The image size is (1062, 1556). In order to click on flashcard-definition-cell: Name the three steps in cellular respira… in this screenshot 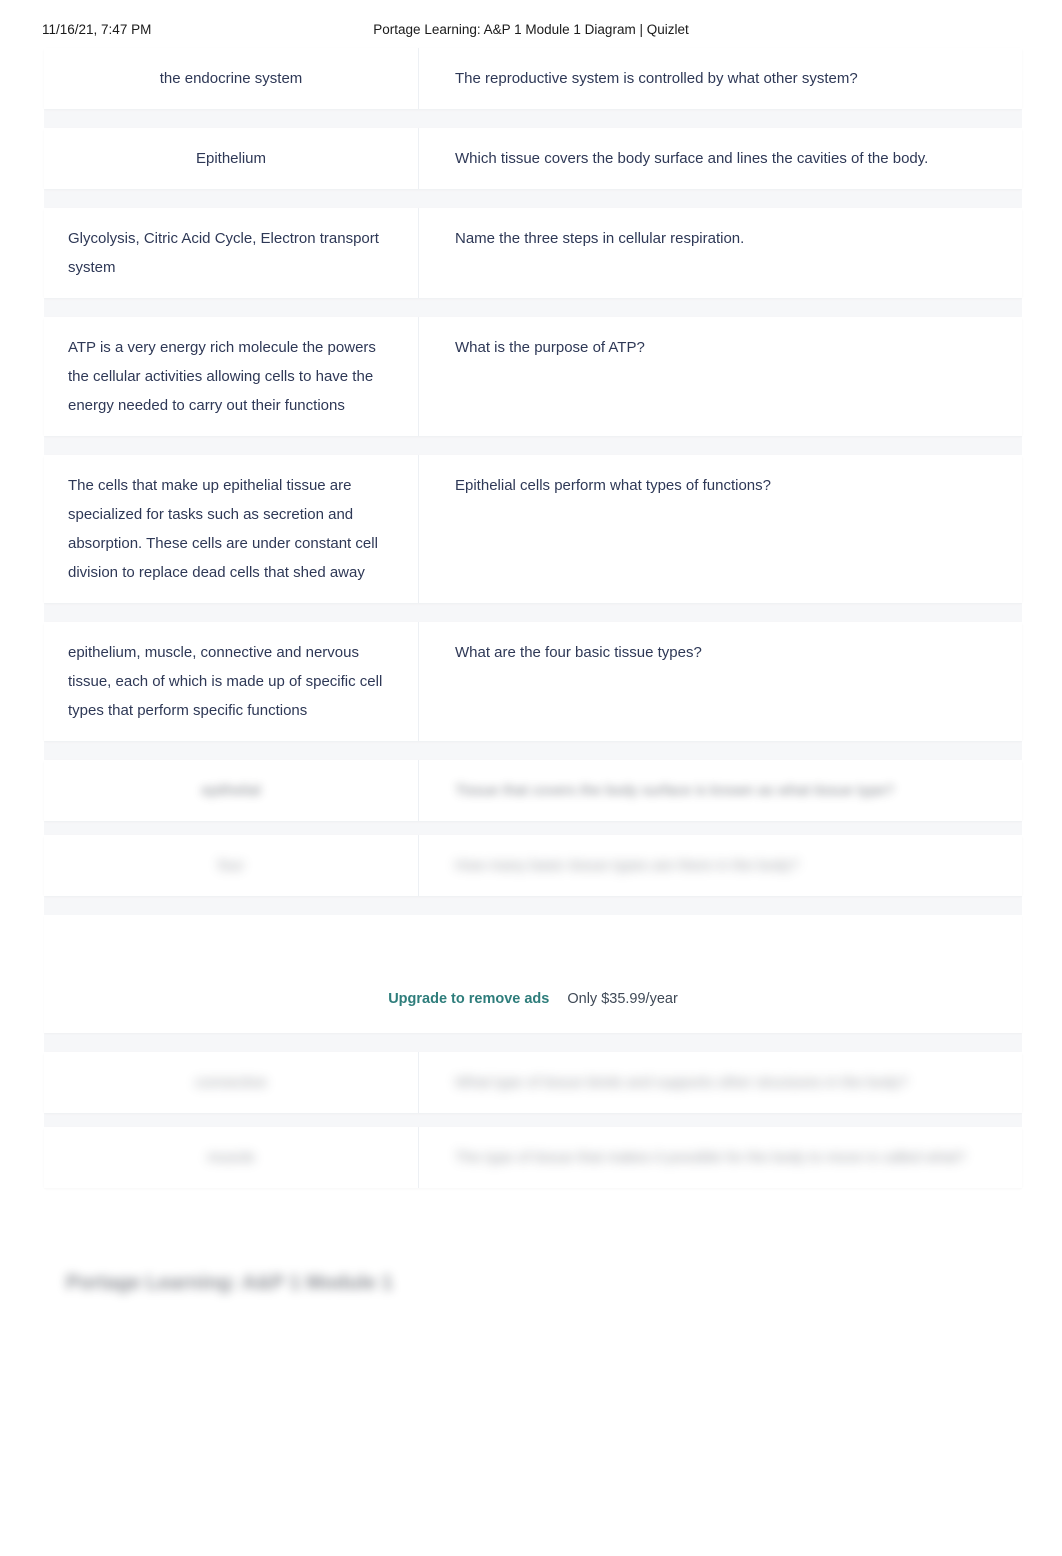, I will do `click(720, 253)`.